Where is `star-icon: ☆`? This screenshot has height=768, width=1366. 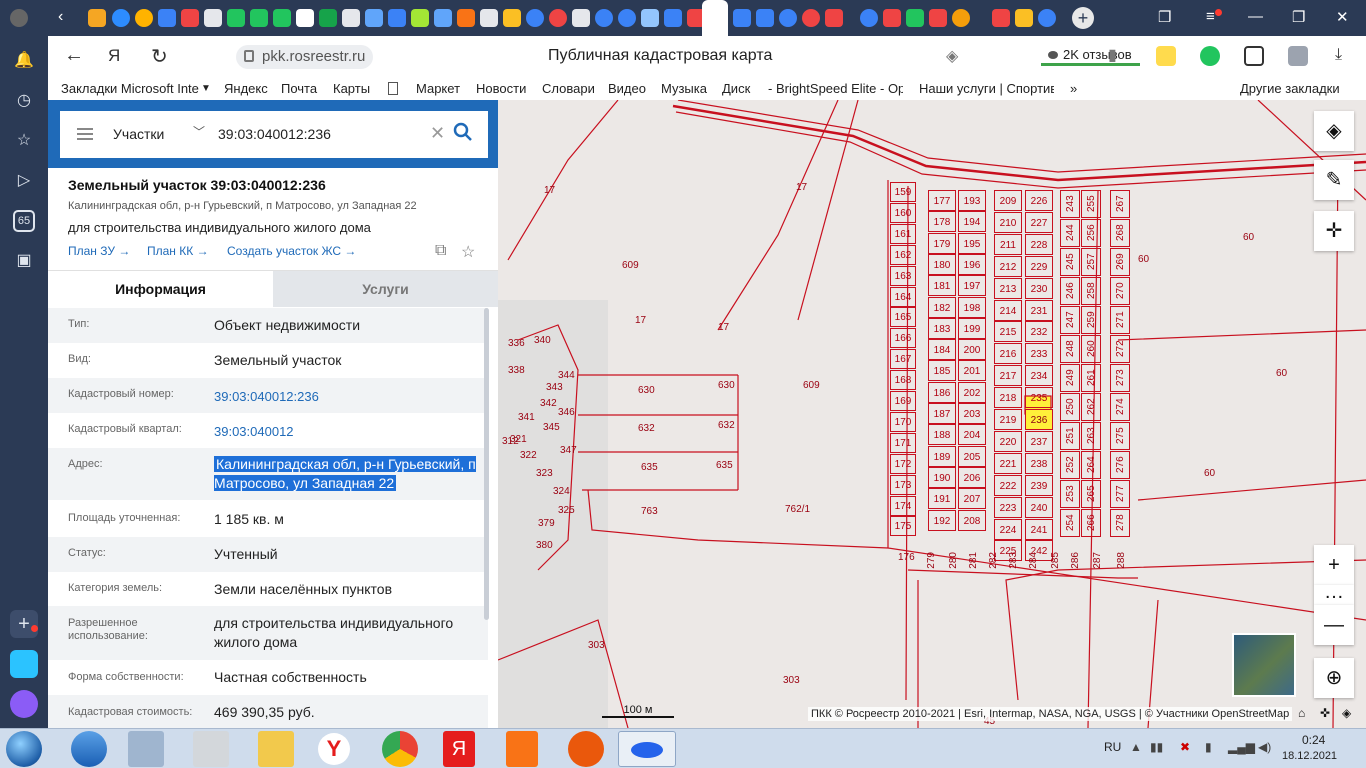 star-icon: ☆ is located at coordinates (24, 141).